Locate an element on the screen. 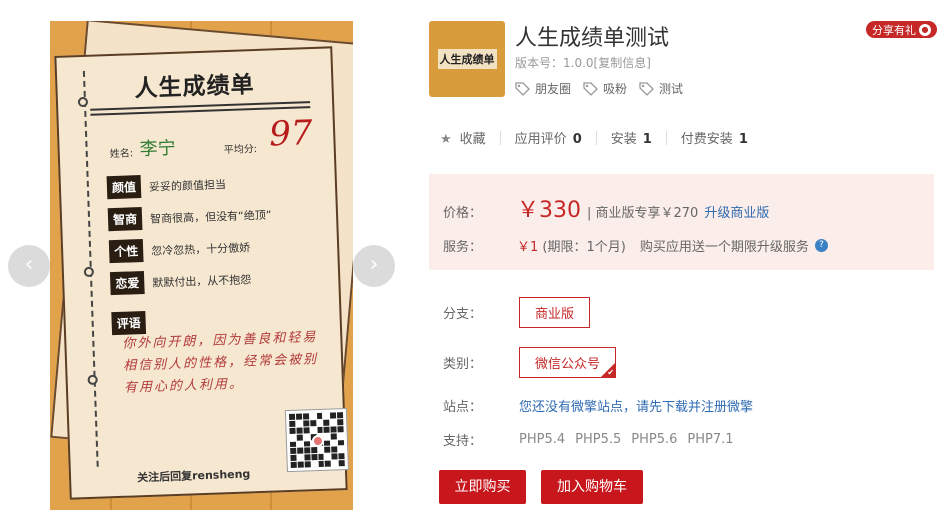  branch-option: 商业版 is located at coordinates (555, 312).